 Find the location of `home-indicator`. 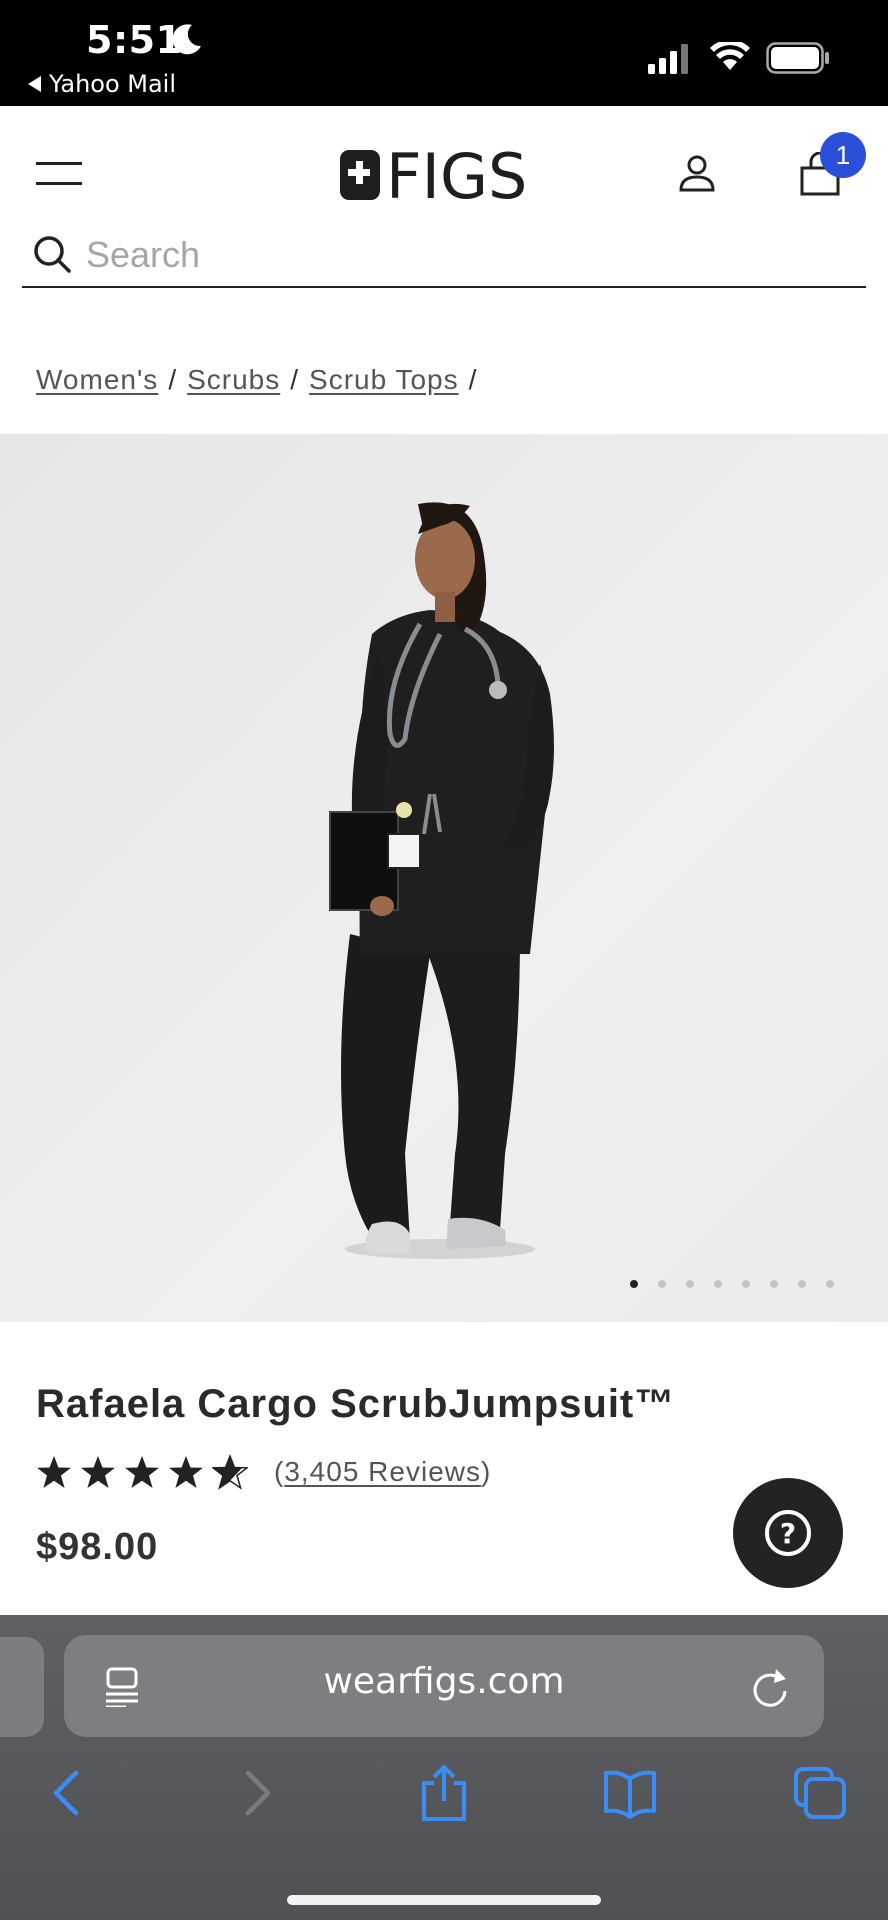

home-indicator is located at coordinates (444, 1900).